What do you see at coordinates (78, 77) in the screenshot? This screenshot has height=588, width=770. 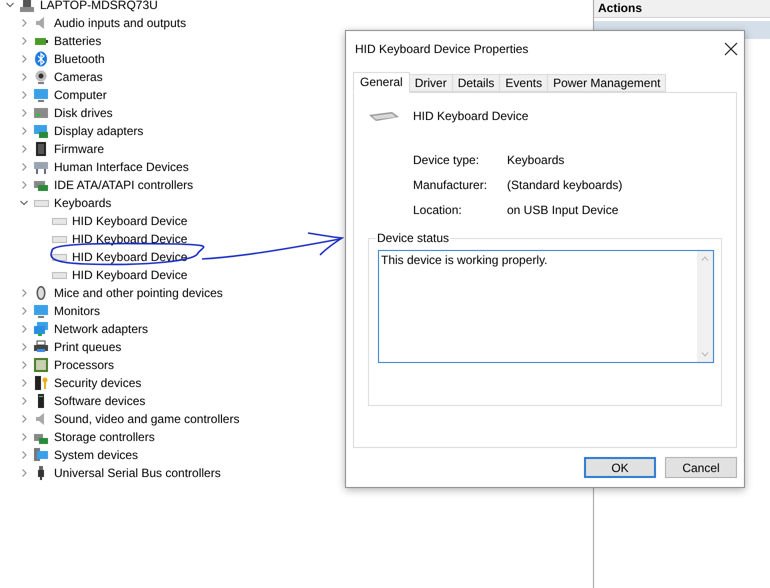 I see `tree-item: Cameras` at bounding box center [78, 77].